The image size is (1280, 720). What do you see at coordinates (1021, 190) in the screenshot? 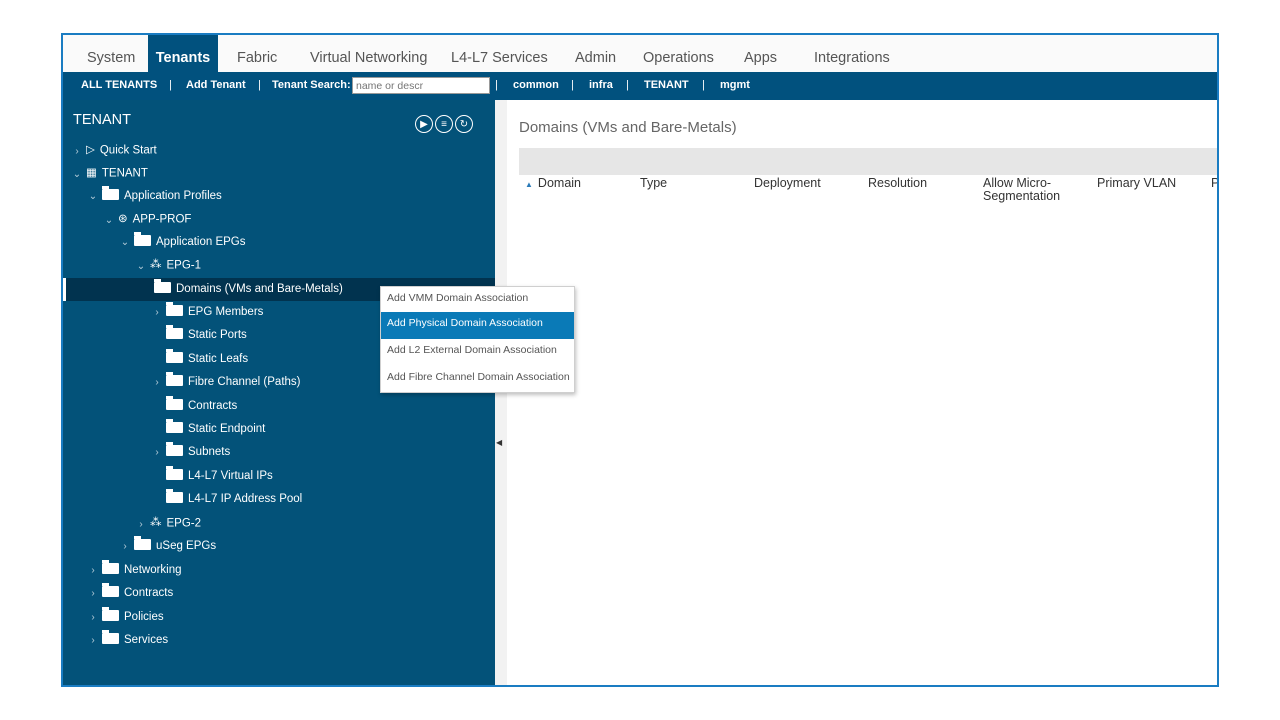
I see `column-header-micro-segmentation: Allow Micro- Segmentation` at bounding box center [1021, 190].